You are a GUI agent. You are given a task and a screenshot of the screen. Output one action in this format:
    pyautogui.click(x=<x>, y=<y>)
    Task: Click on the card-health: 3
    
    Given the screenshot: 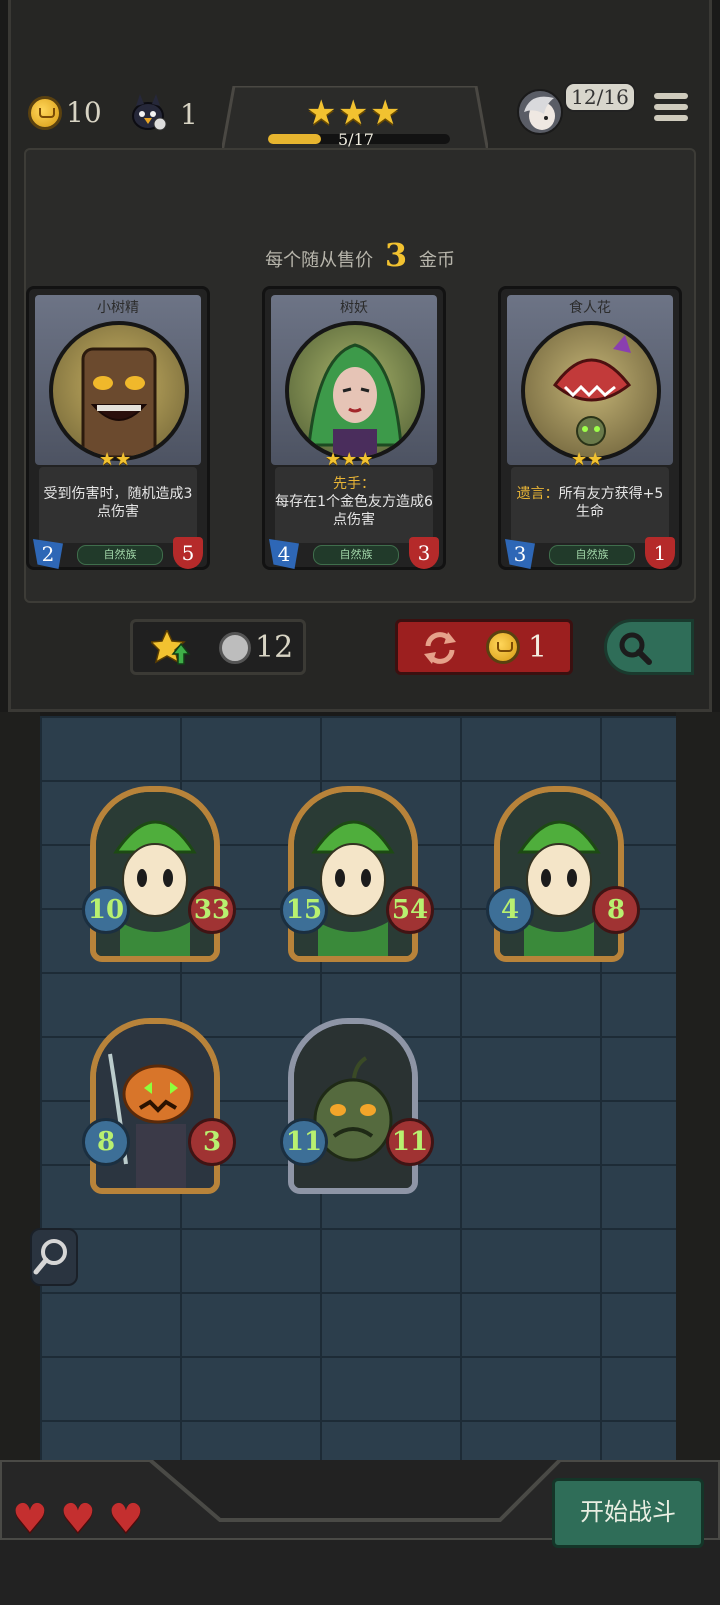 What is the action you would take?
    pyautogui.click(x=424, y=553)
    